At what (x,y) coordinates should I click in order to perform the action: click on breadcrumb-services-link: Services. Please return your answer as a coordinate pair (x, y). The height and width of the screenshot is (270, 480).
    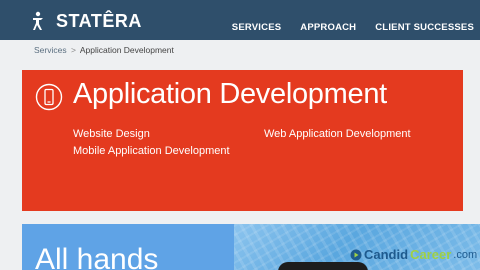
    Looking at the image, I should click on (50, 50).